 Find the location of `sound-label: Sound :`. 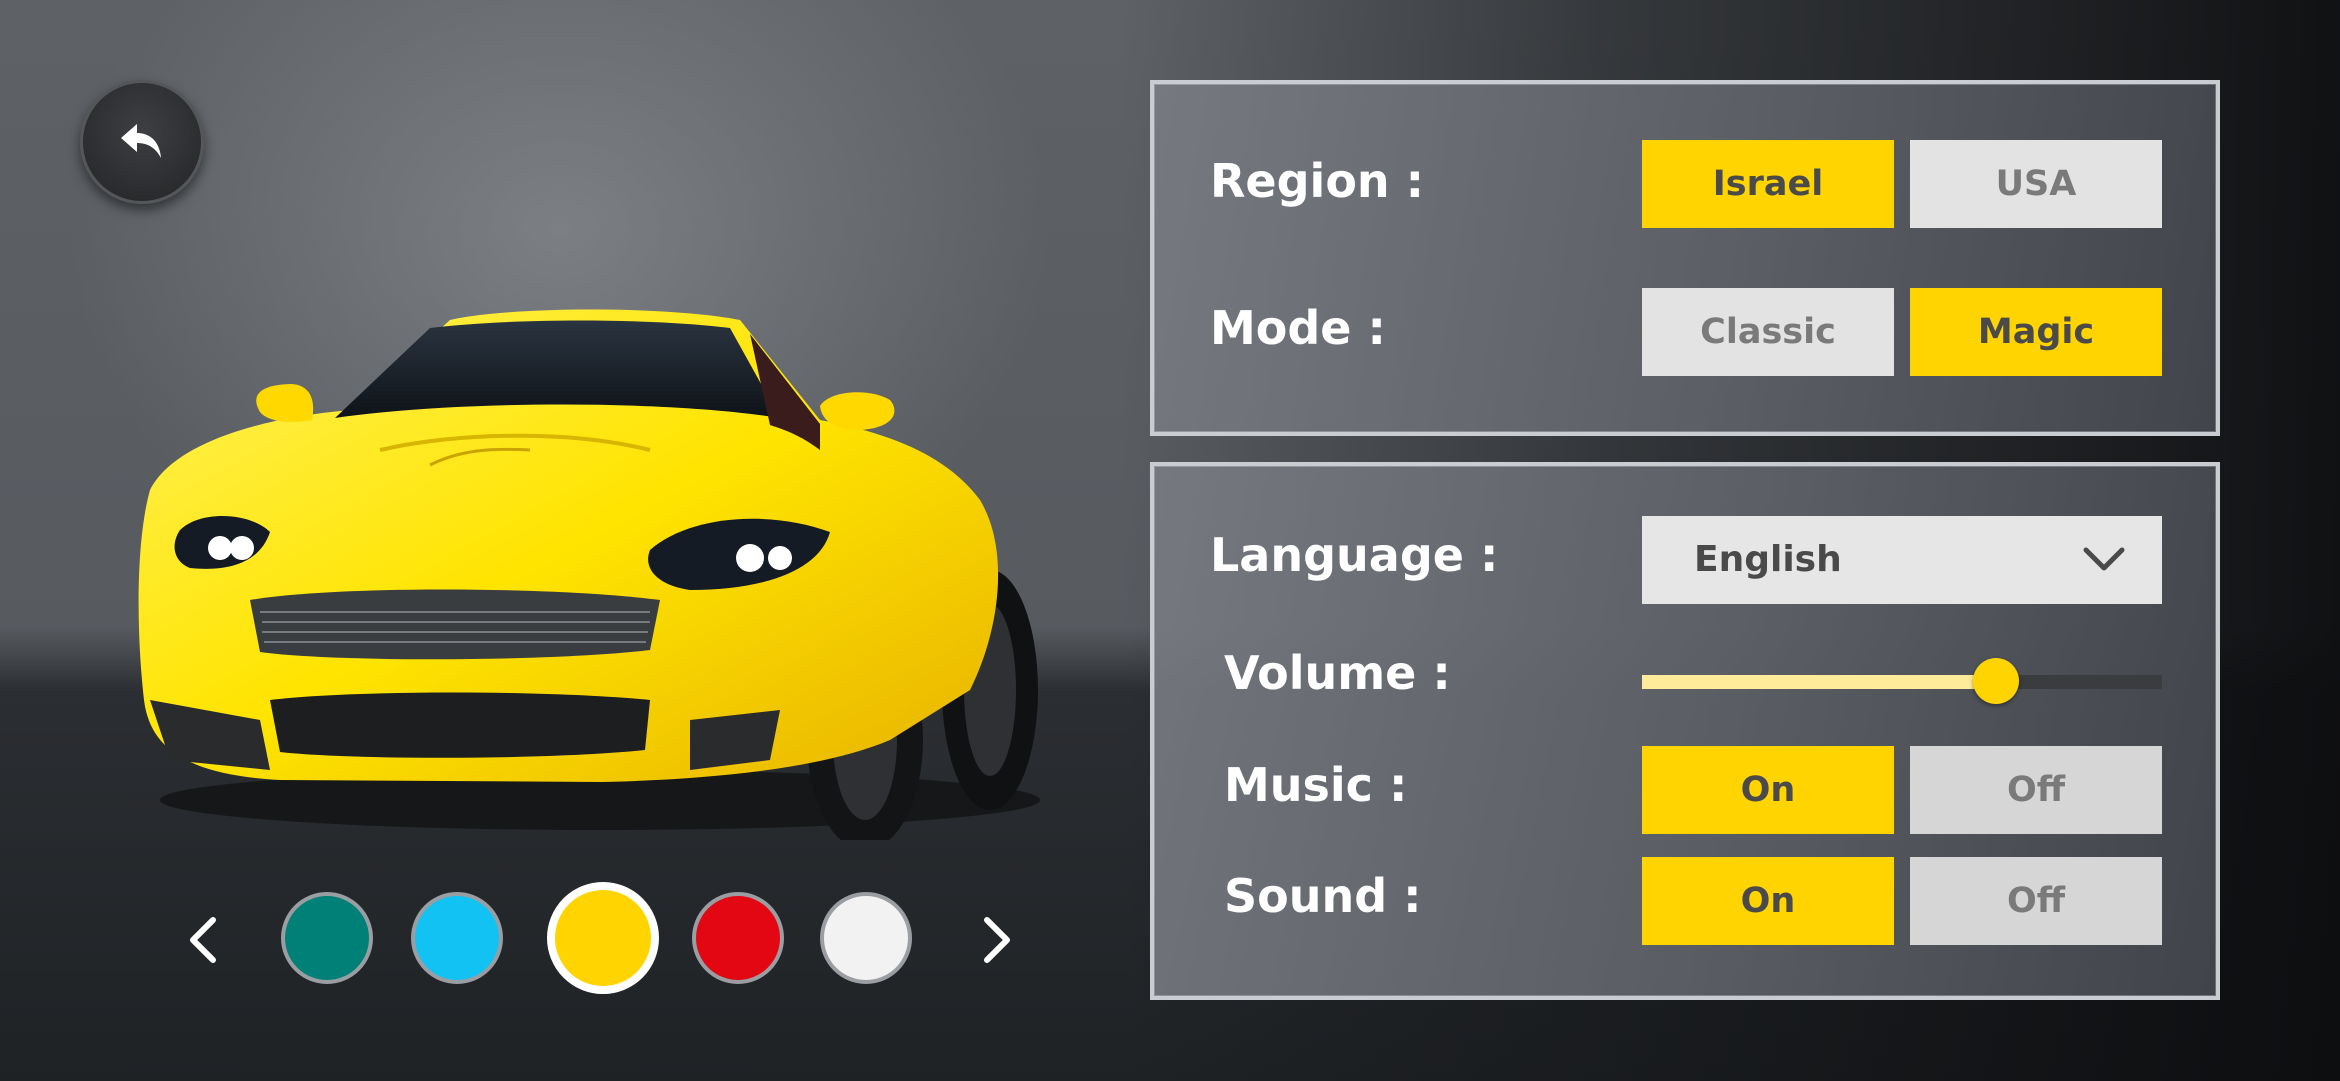

sound-label: Sound : is located at coordinates (1323, 896).